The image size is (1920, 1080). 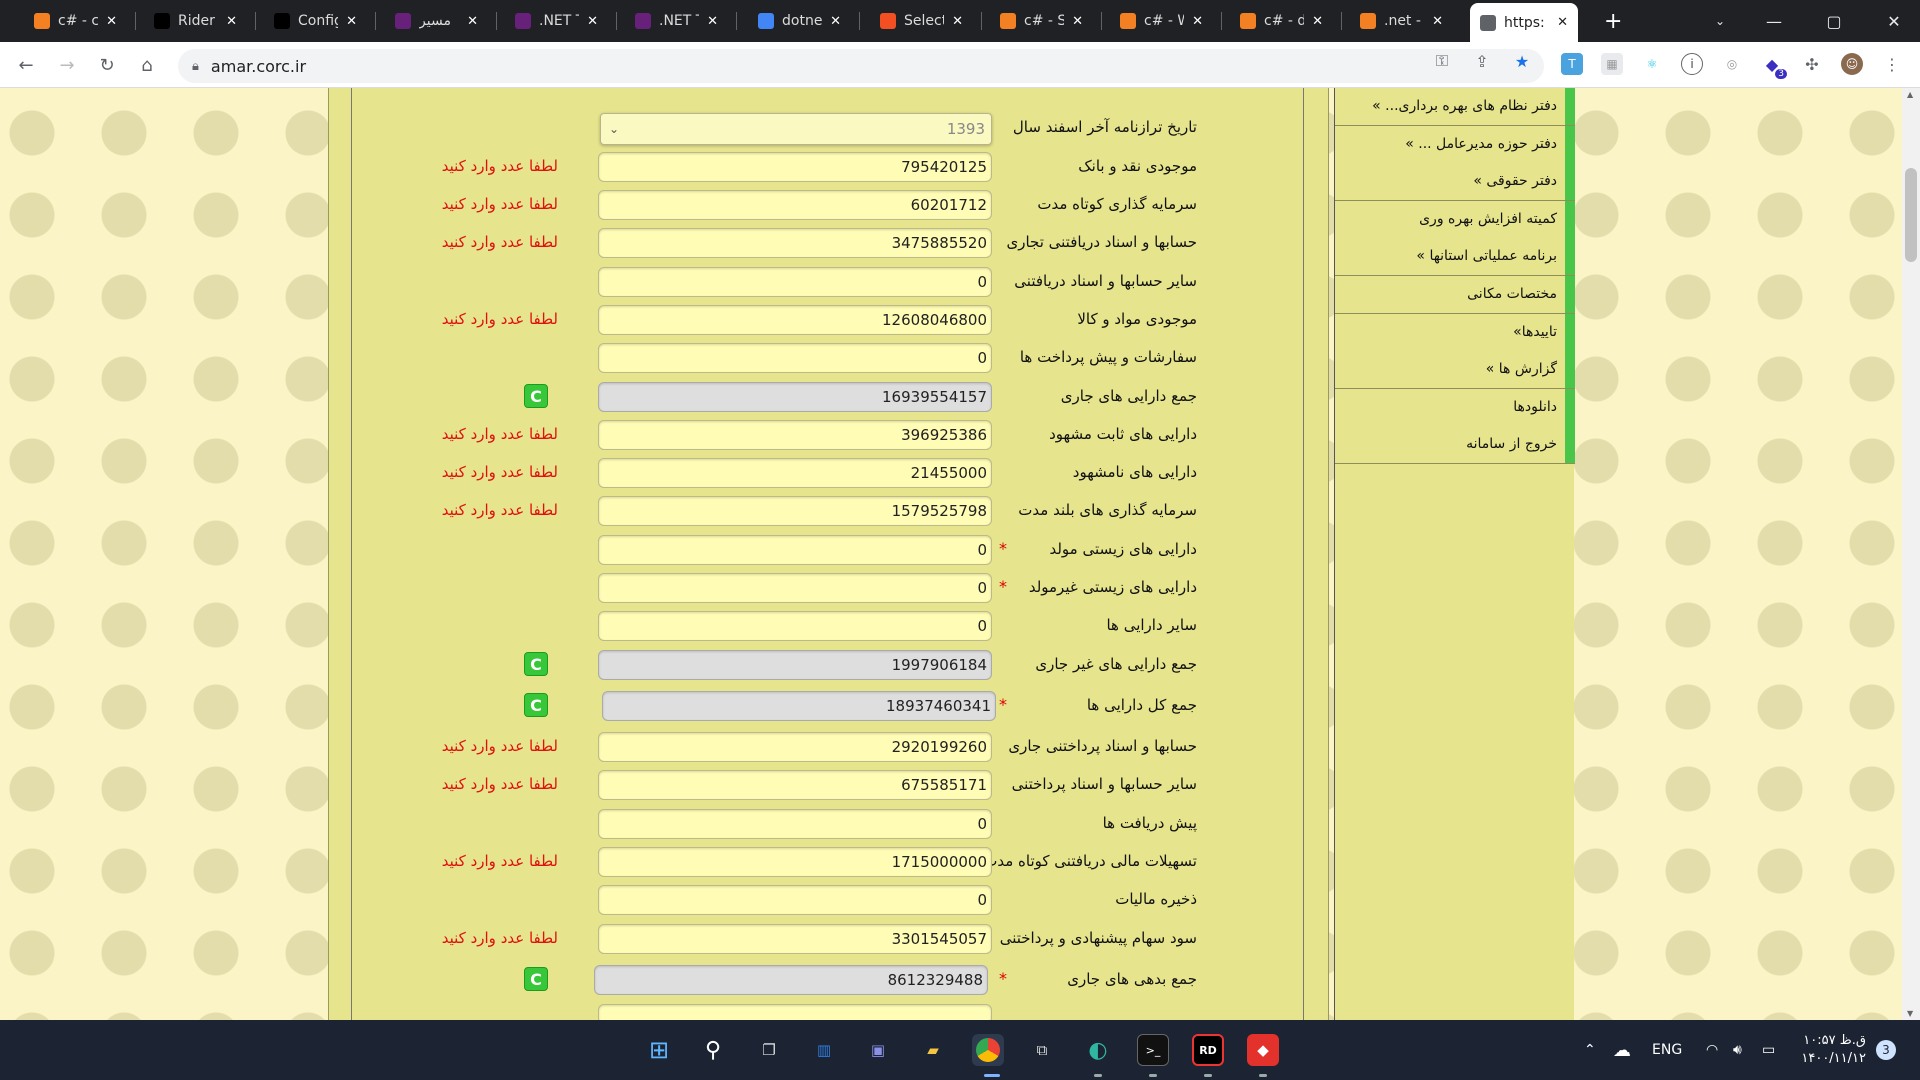 What do you see at coordinates (799, 21) in the screenshot?
I see `tab-6: dotne ✕` at bounding box center [799, 21].